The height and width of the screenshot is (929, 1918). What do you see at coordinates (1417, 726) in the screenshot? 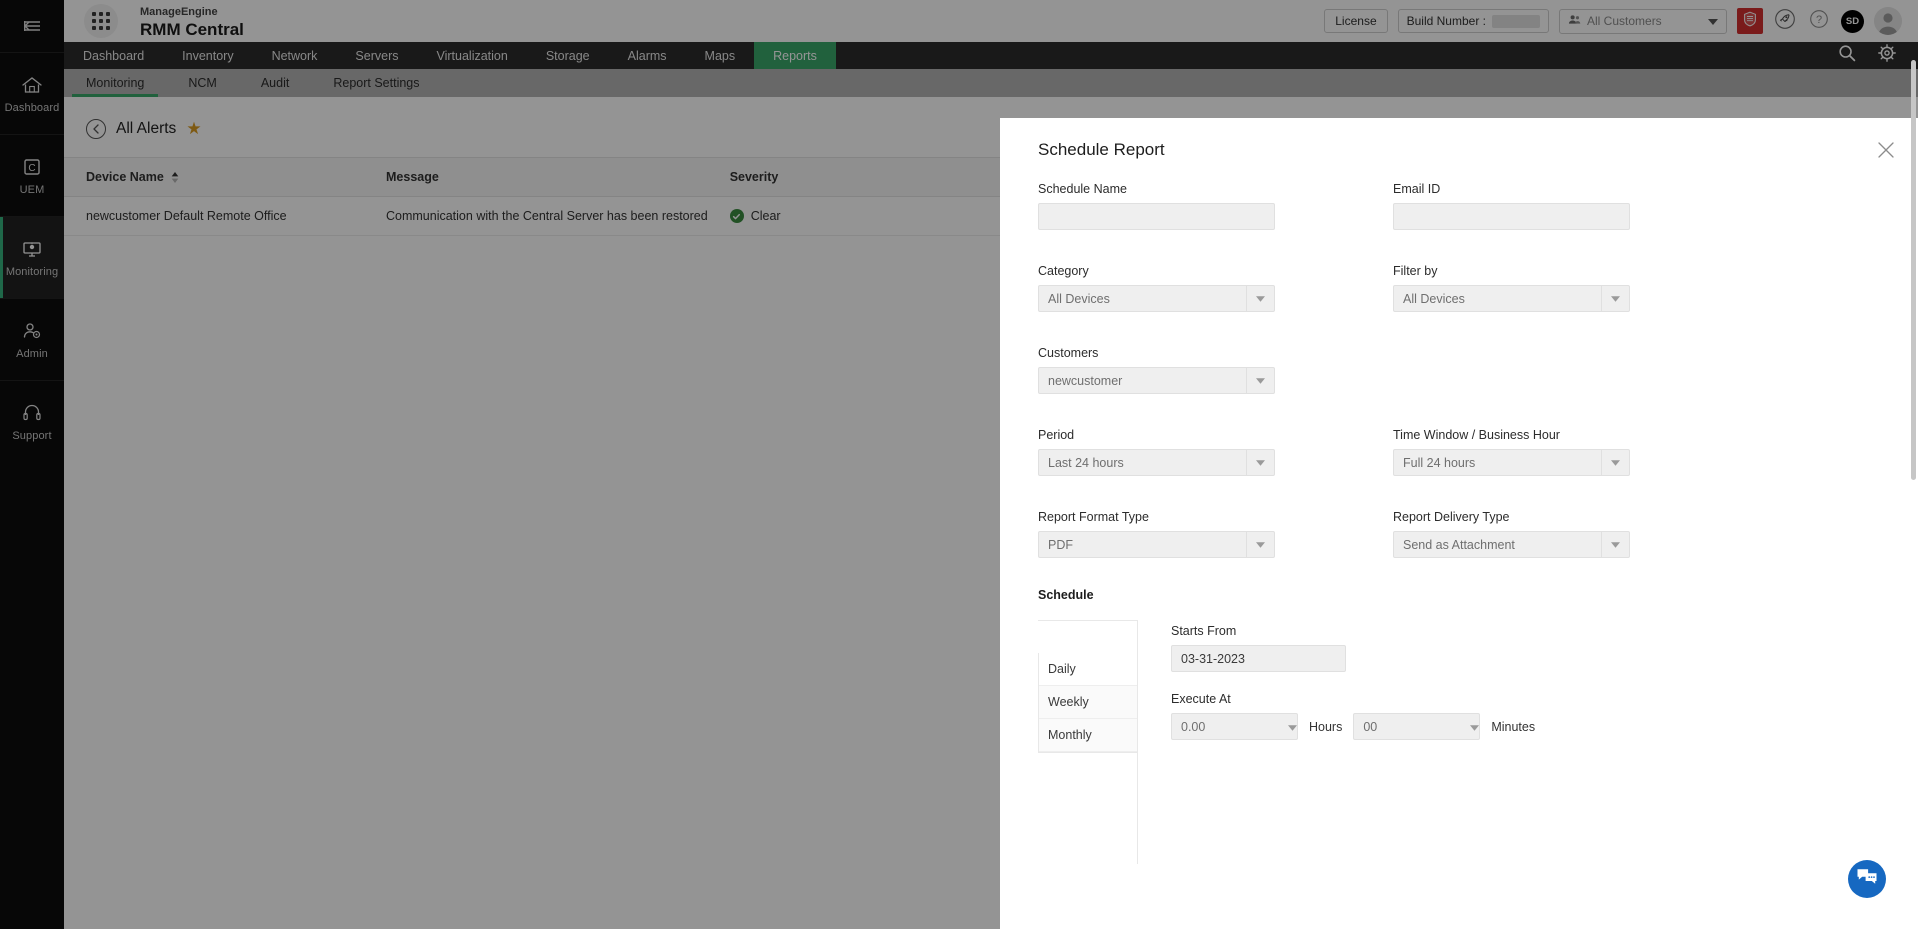
I see `execute-minutes-select: 00` at bounding box center [1417, 726].